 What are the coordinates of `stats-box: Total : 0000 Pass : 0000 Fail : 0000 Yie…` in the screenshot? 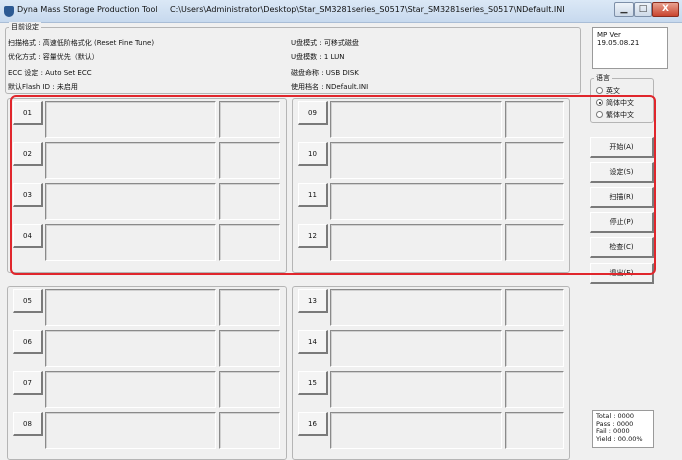 It's located at (623, 429).